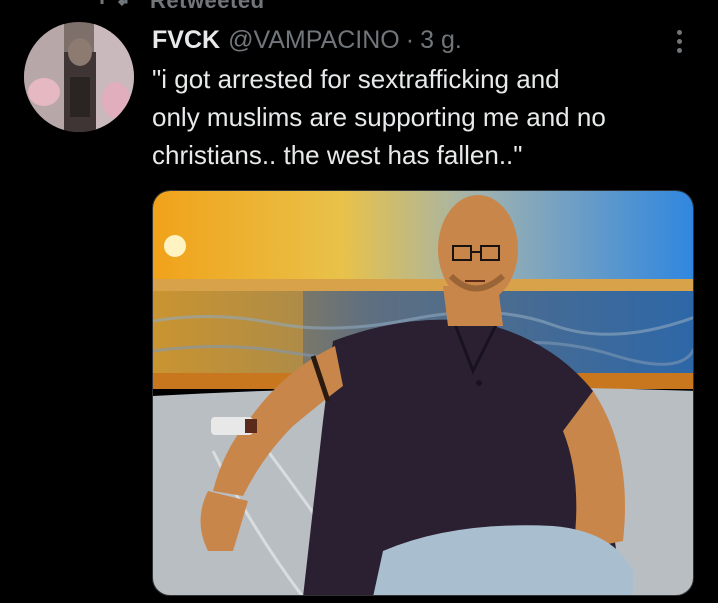 This screenshot has width=718, height=603. What do you see at coordinates (114, 3) in the screenshot?
I see `retweet-icon` at bounding box center [114, 3].